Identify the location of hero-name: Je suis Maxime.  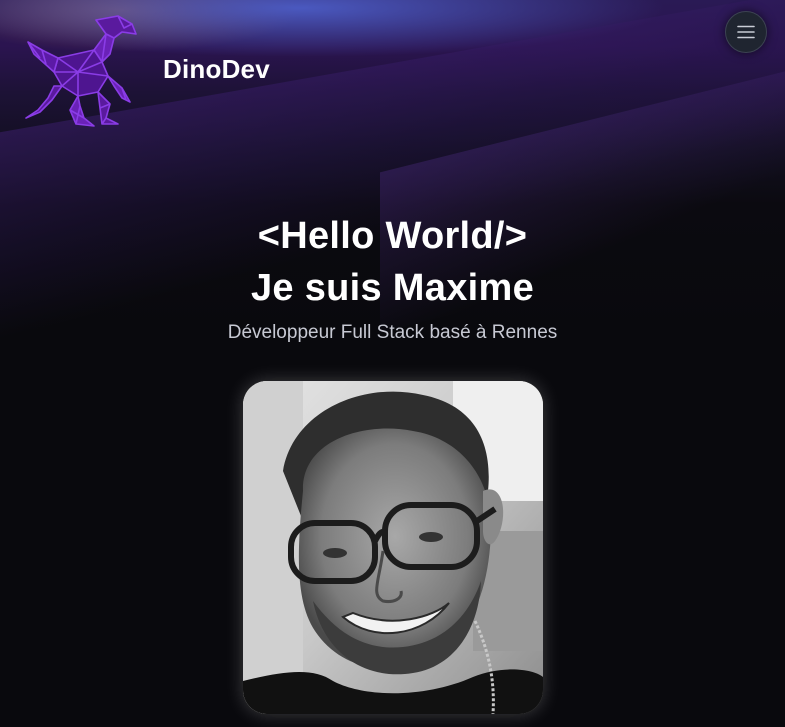
(392, 288).